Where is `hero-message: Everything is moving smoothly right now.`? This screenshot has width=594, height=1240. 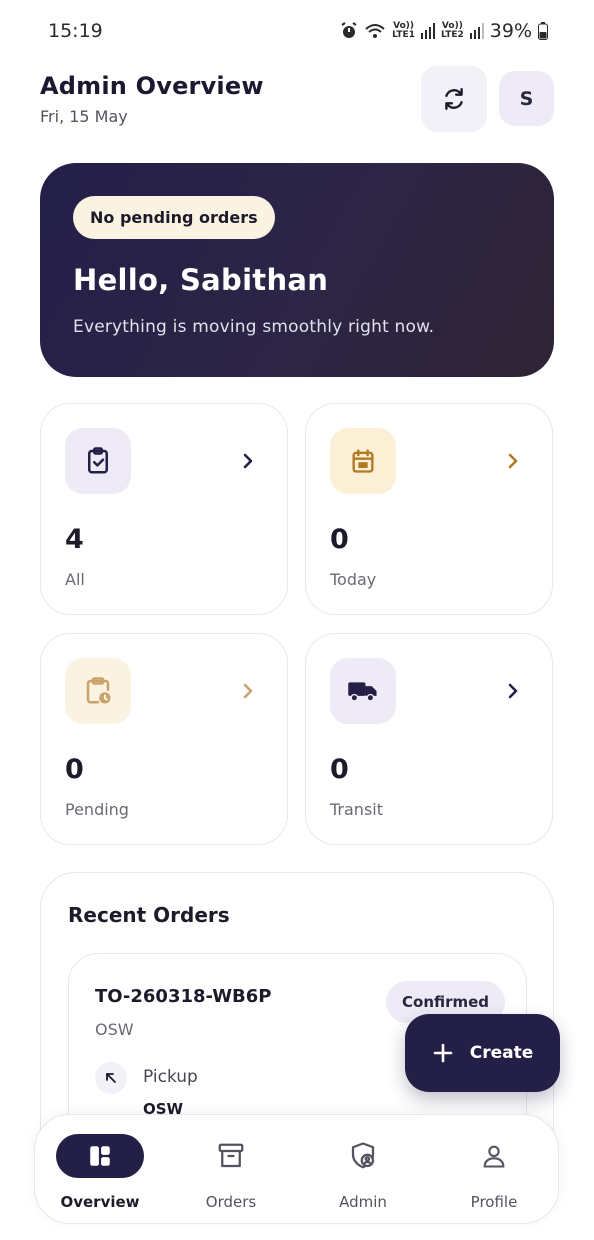
hero-message: Everything is moving smoothly right now. is located at coordinates (254, 327).